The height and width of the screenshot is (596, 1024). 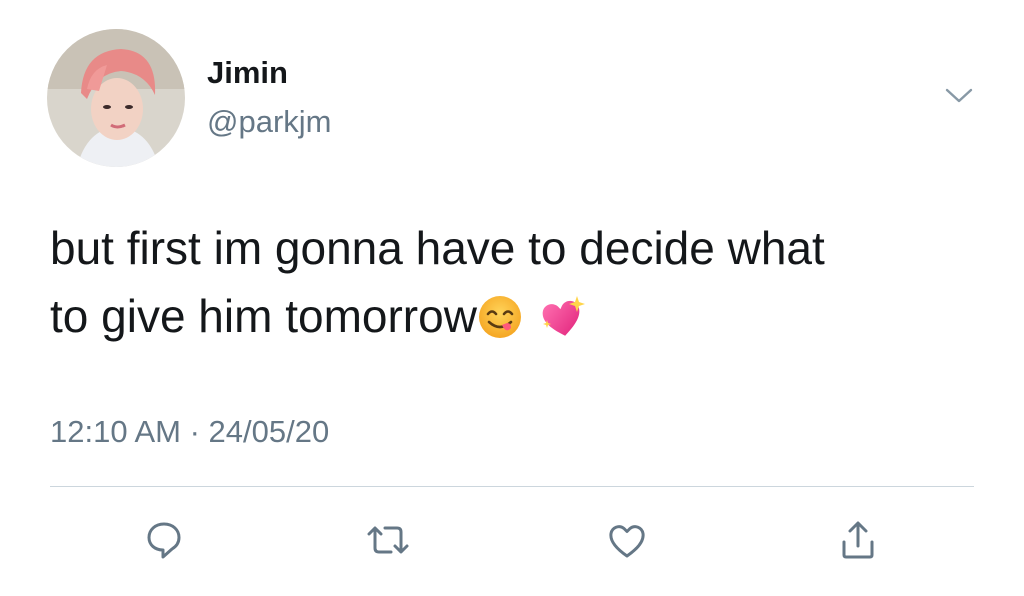 I want to click on tweet-text-line: to give him tomorrow, so click(x=515, y=316).